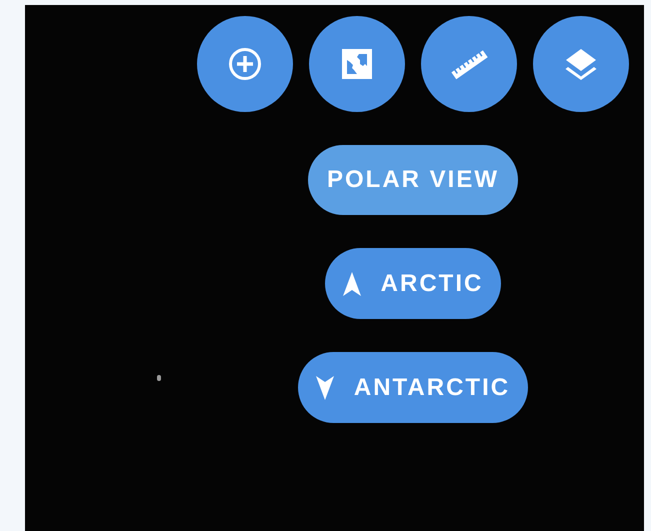 Image resolution: width=651 pixels, height=531 pixels. What do you see at coordinates (413, 387) in the screenshot?
I see `pole-button: ANTARCTIC` at bounding box center [413, 387].